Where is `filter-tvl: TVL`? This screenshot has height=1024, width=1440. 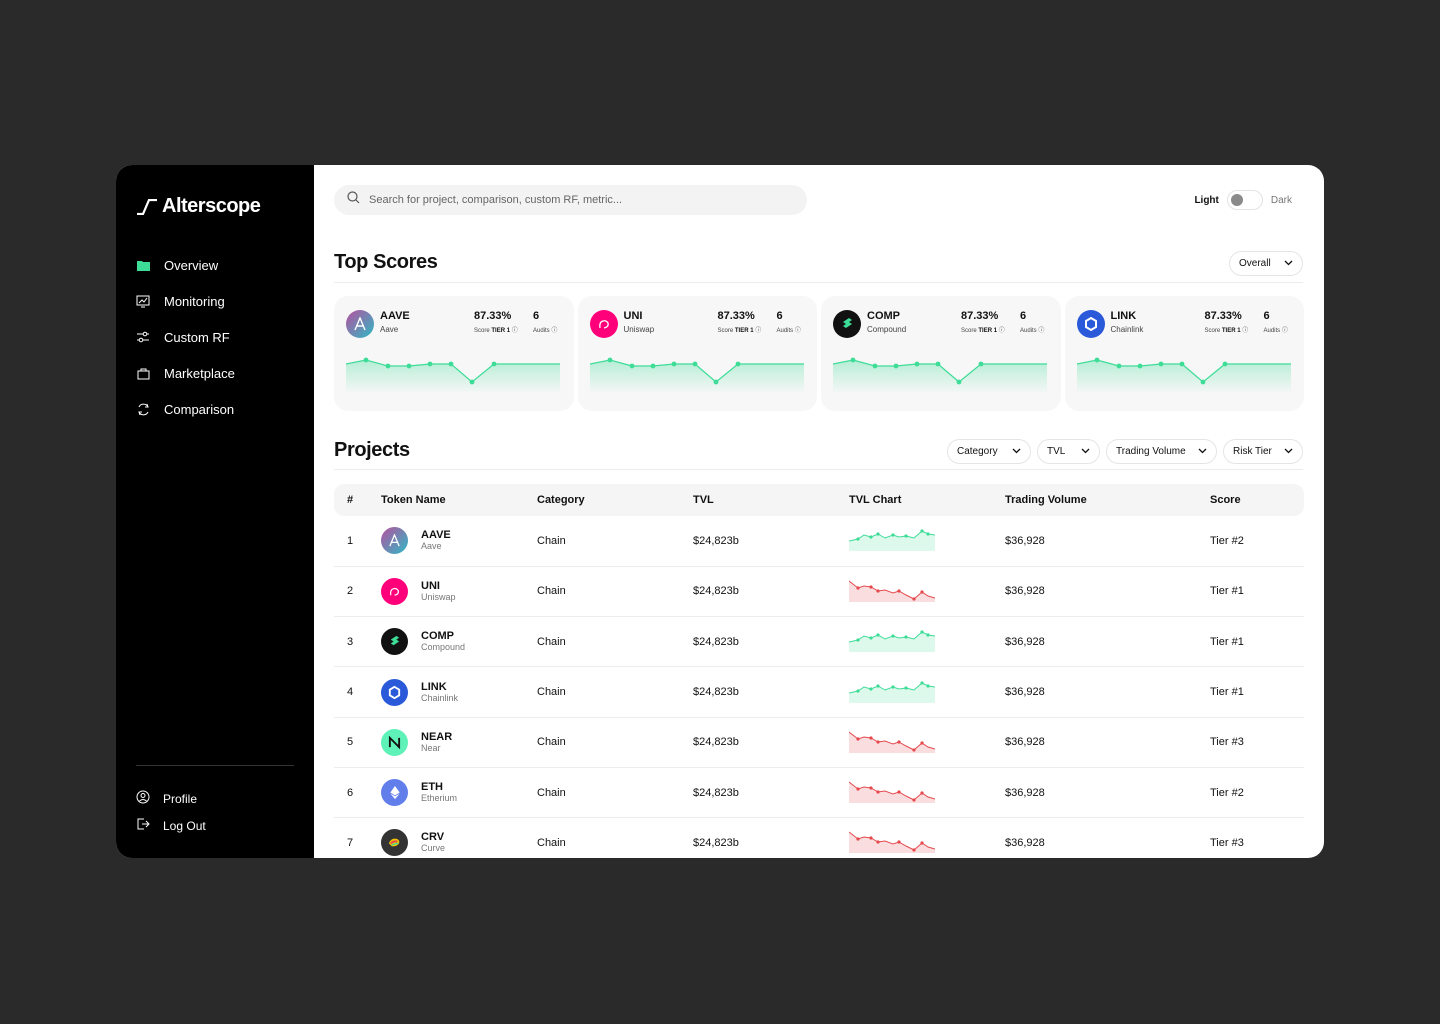
filter-tvl: TVL is located at coordinates (1068, 451).